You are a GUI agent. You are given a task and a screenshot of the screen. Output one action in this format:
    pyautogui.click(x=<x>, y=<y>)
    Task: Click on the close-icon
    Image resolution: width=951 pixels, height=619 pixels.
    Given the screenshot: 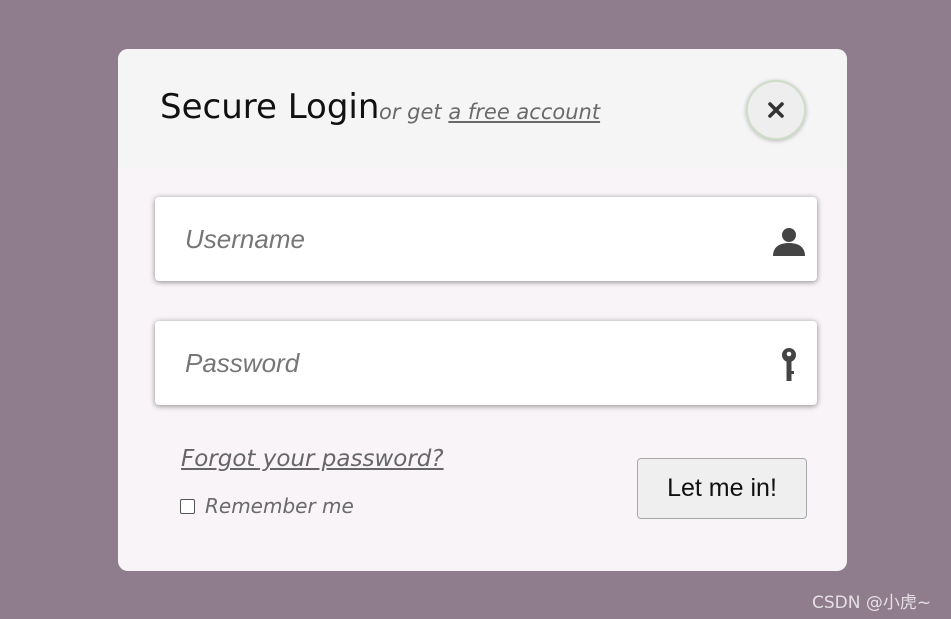 What is the action you would take?
    pyautogui.click(x=776, y=110)
    